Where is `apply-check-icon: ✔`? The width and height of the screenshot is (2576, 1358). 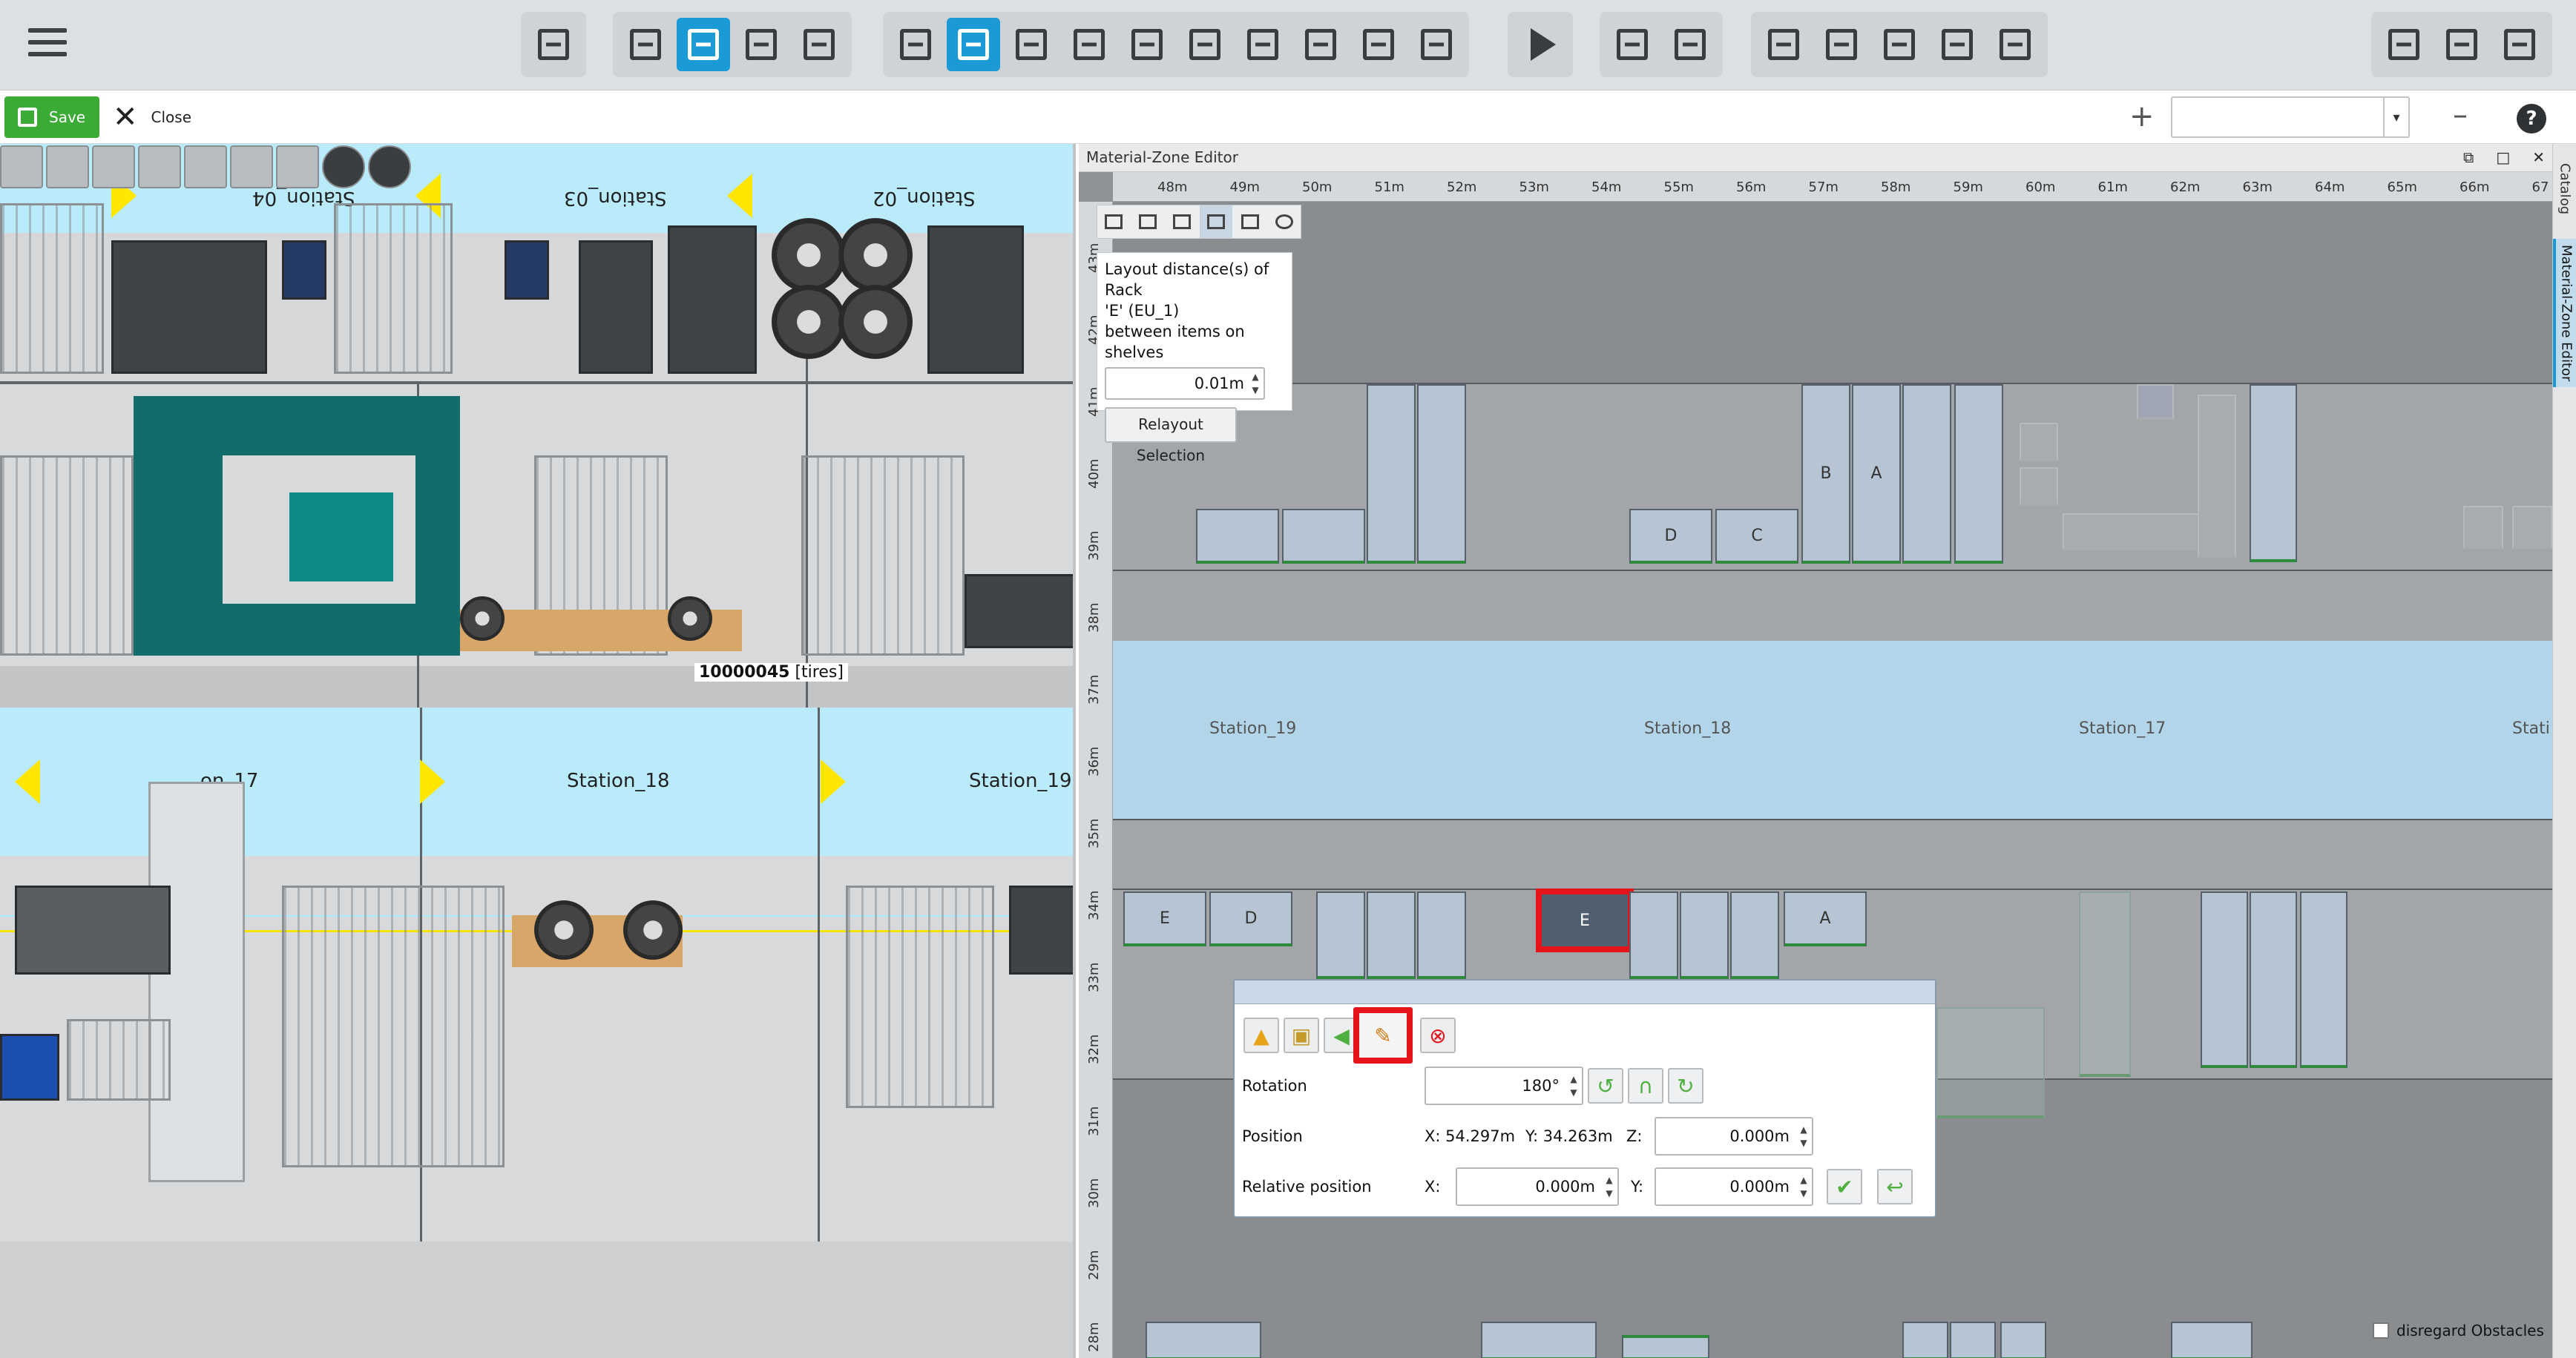 apply-check-icon: ✔ is located at coordinates (1845, 1187).